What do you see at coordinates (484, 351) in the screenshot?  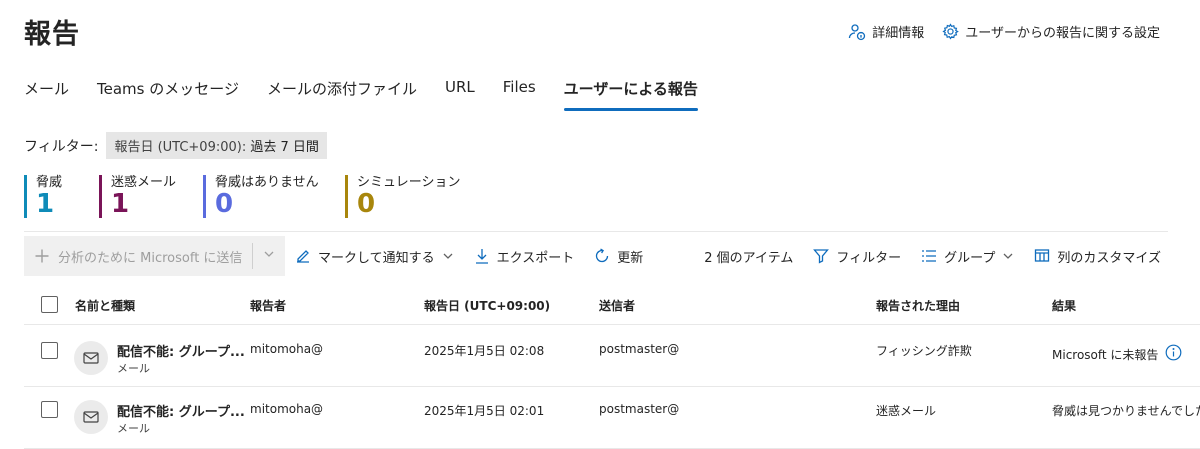 I see `reported-date: 2025年1月5日 02:08` at bounding box center [484, 351].